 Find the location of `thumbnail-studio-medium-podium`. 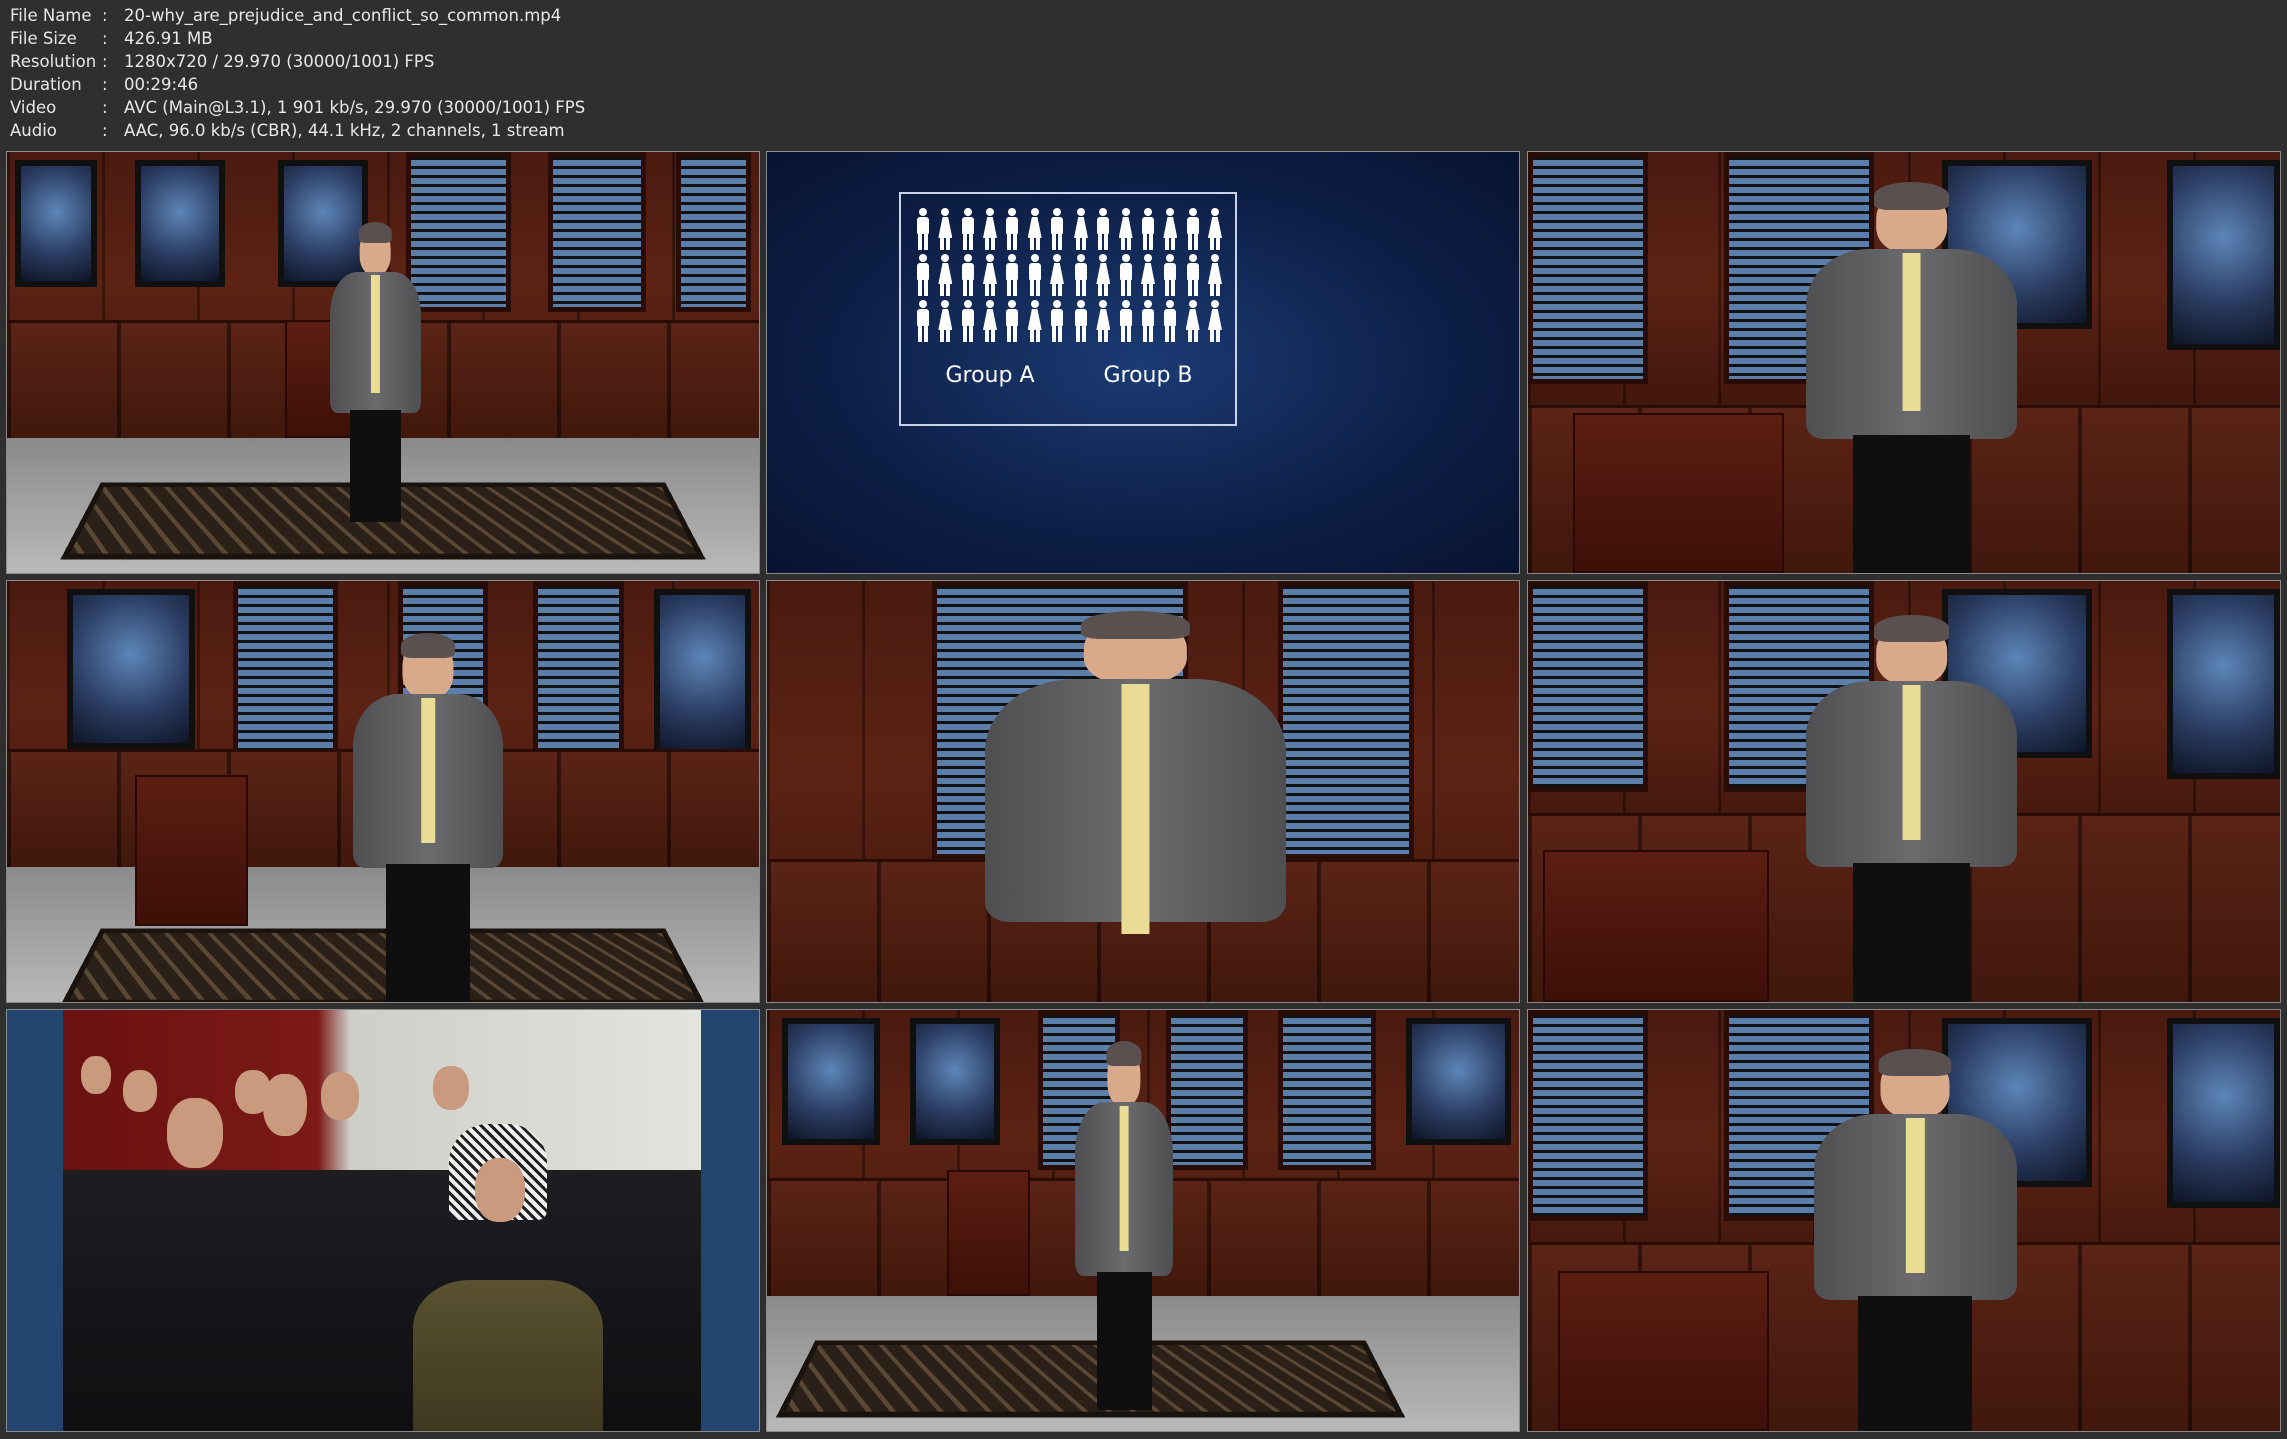

thumbnail-studio-medium-podium is located at coordinates (383, 791).